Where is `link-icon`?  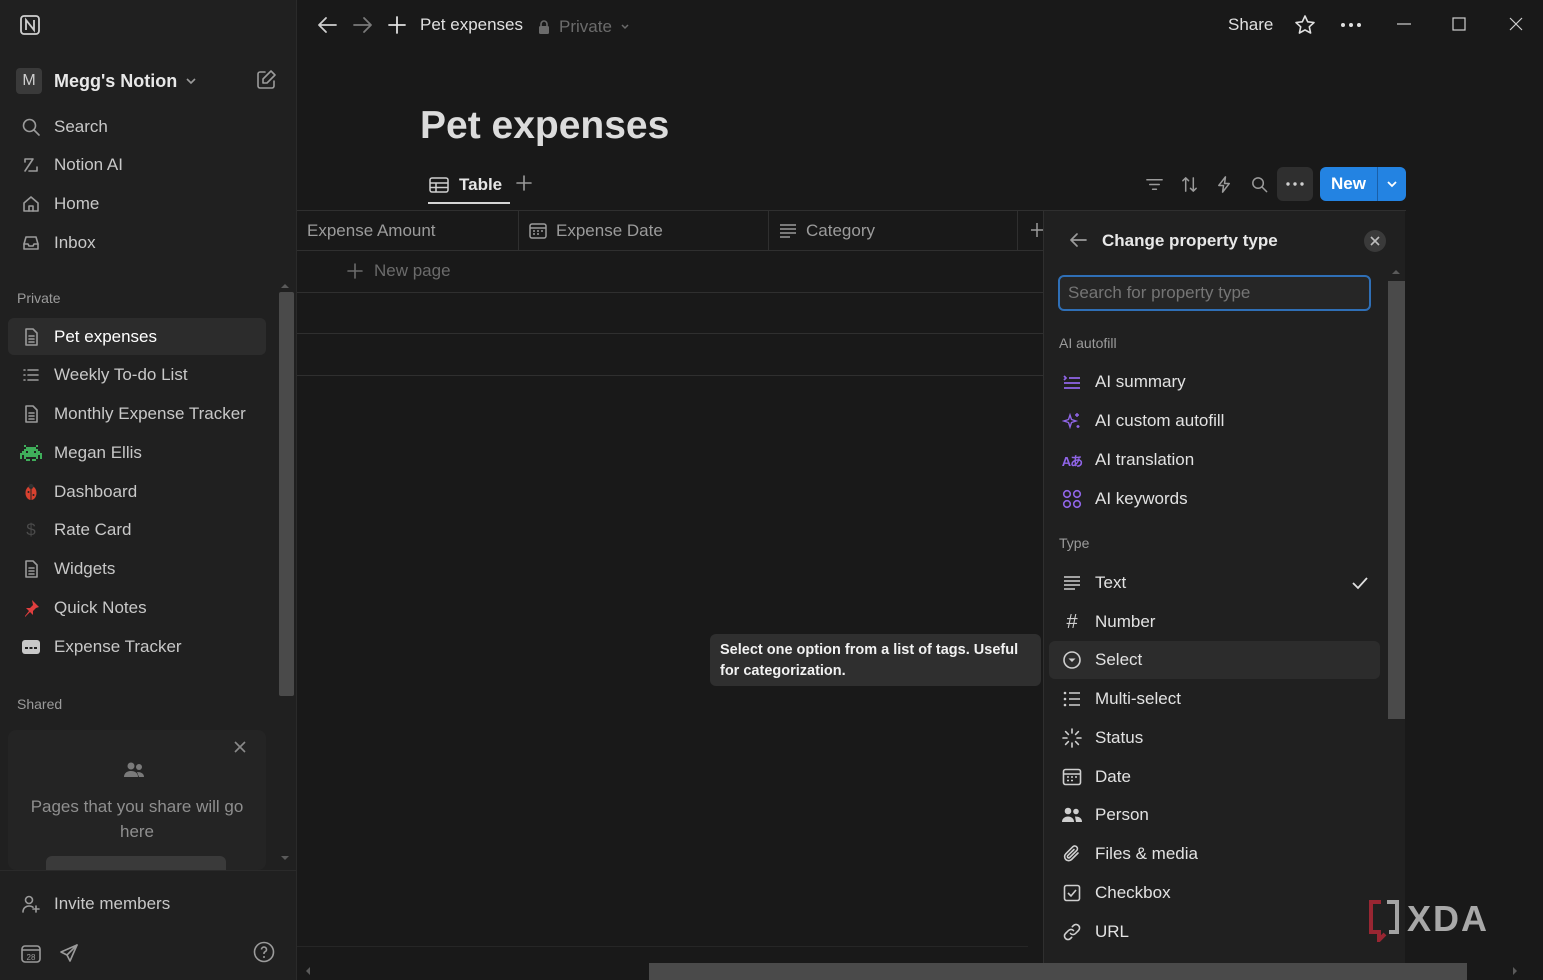
link-icon is located at coordinates (1072, 932).